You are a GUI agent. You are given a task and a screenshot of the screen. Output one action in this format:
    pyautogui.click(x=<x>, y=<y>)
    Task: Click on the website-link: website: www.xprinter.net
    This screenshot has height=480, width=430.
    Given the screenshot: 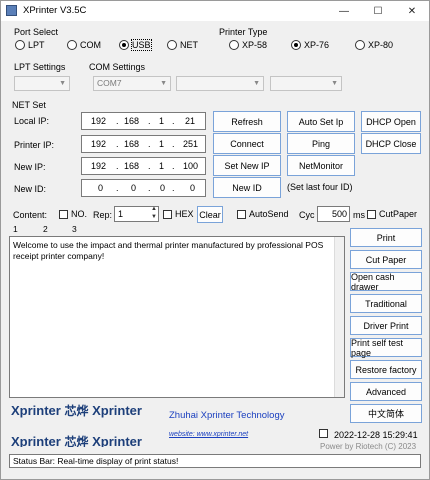 What is the action you would take?
    pyautogui.click(x=208, y=434)
    